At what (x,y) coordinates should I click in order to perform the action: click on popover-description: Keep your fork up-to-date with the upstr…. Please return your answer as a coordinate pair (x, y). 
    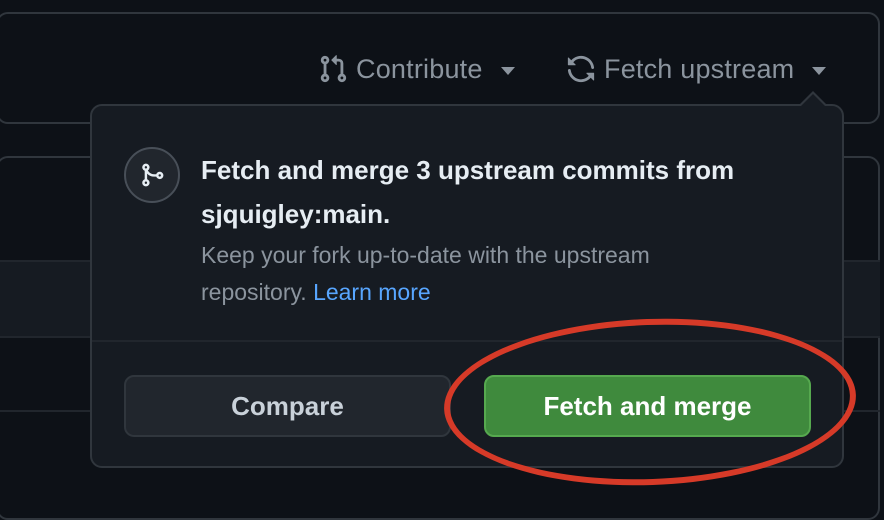
    Looking at the image, I should click on (481, 274).